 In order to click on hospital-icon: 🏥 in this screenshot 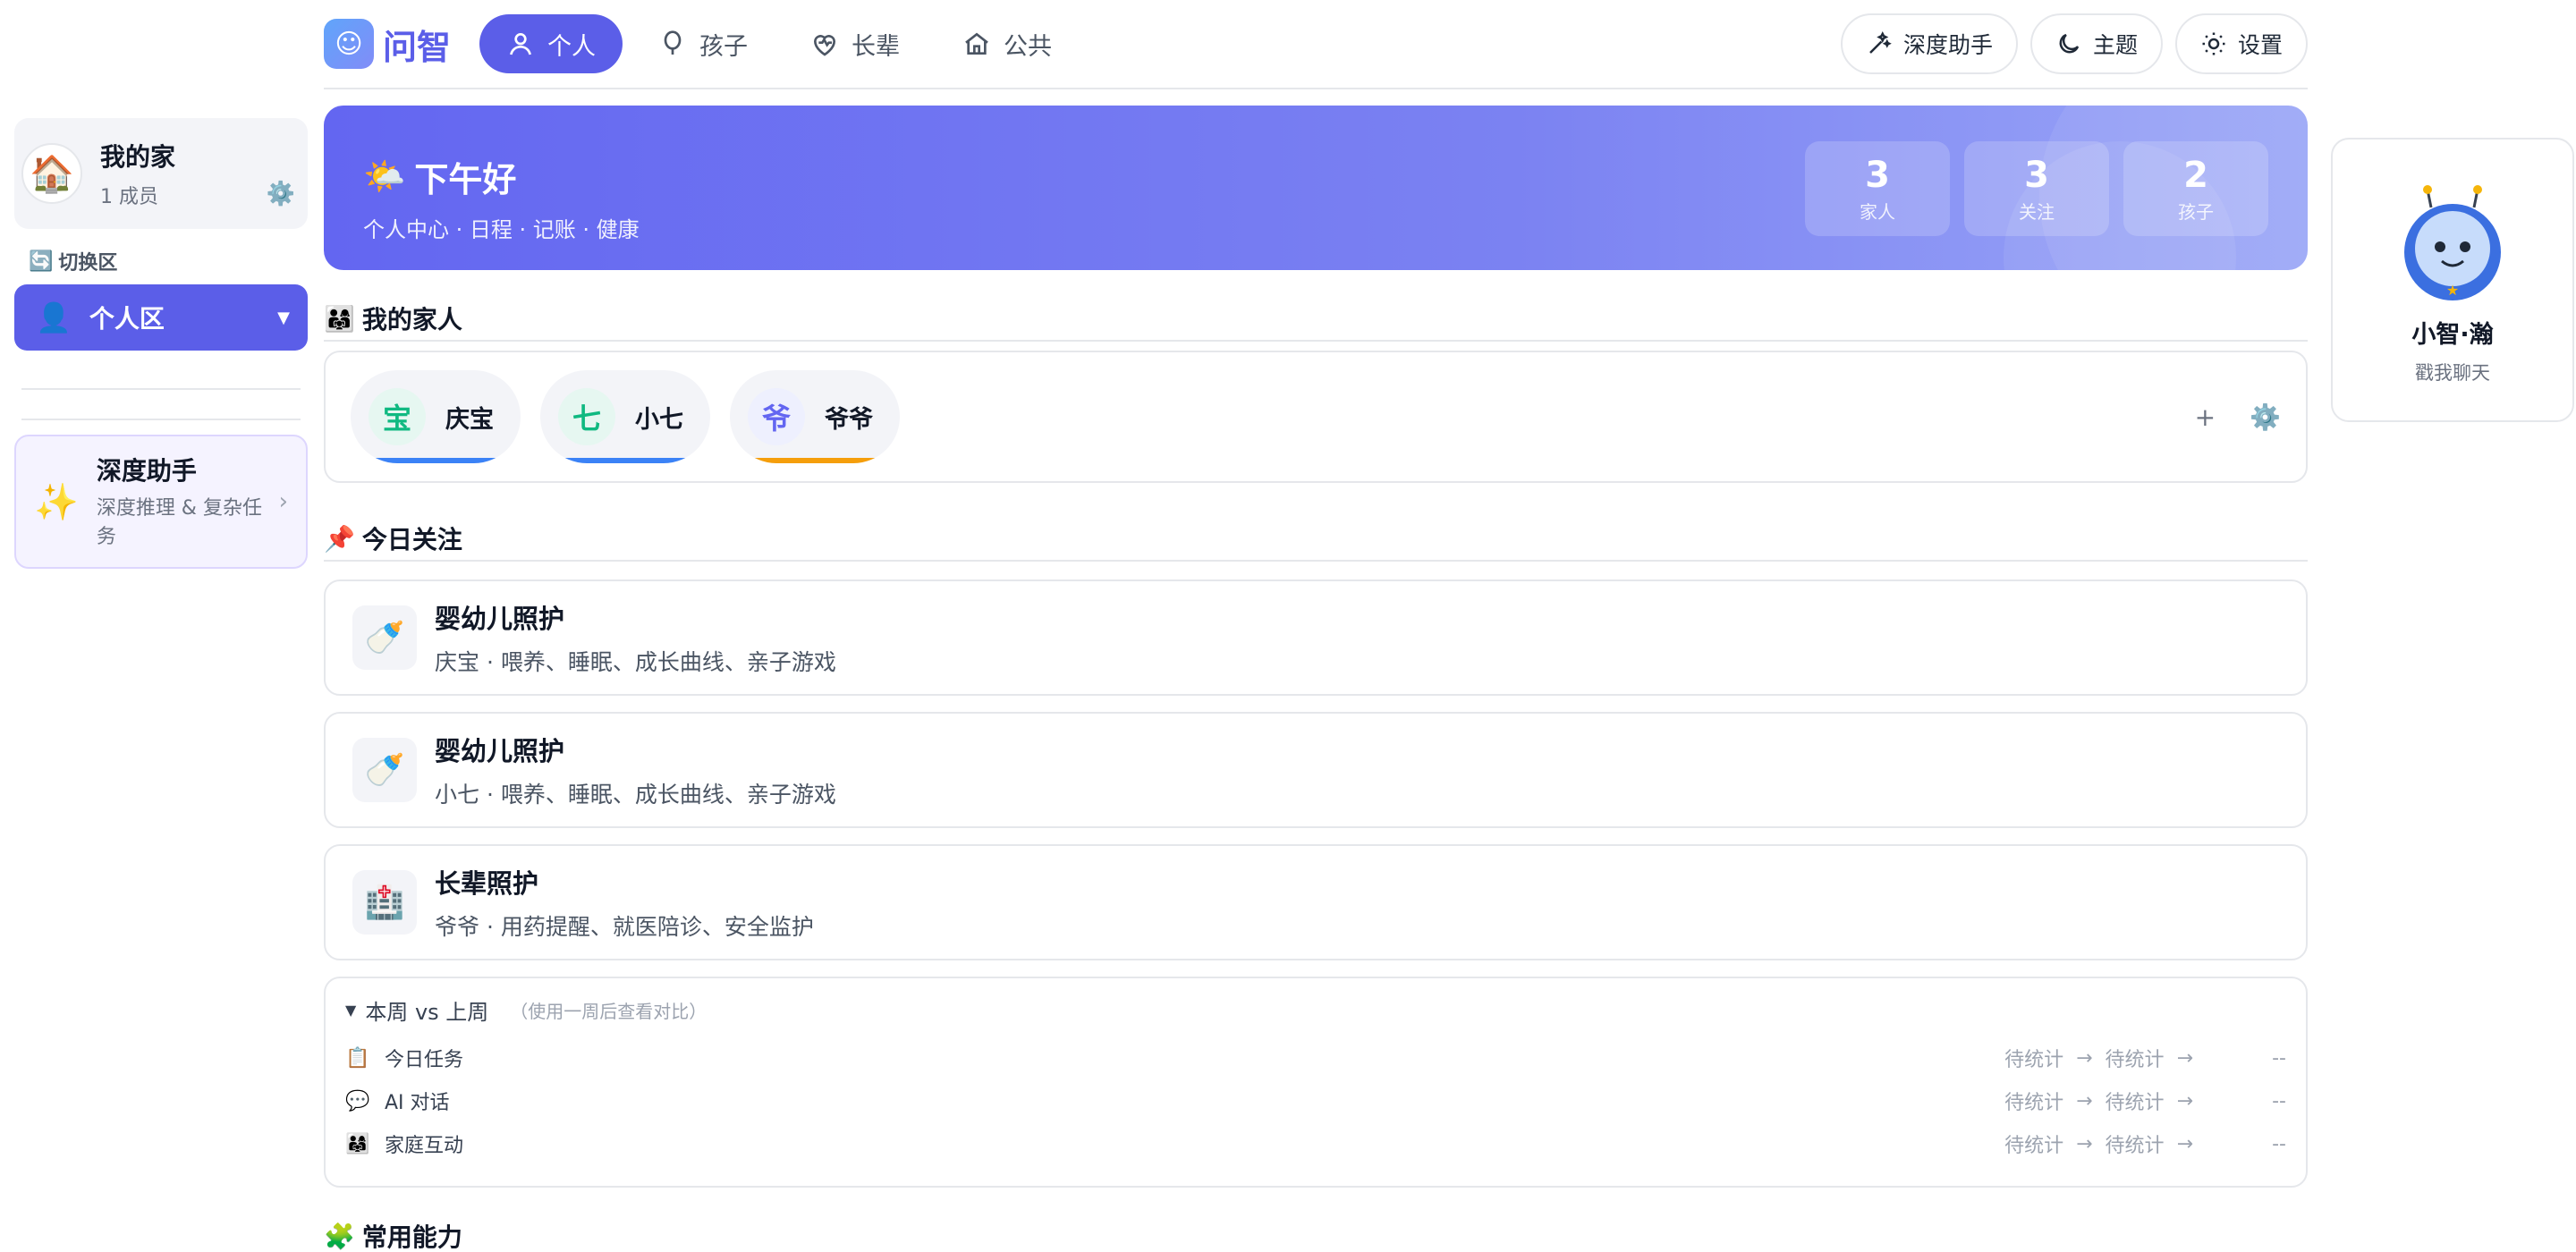, I will do `click(384, 902)`.